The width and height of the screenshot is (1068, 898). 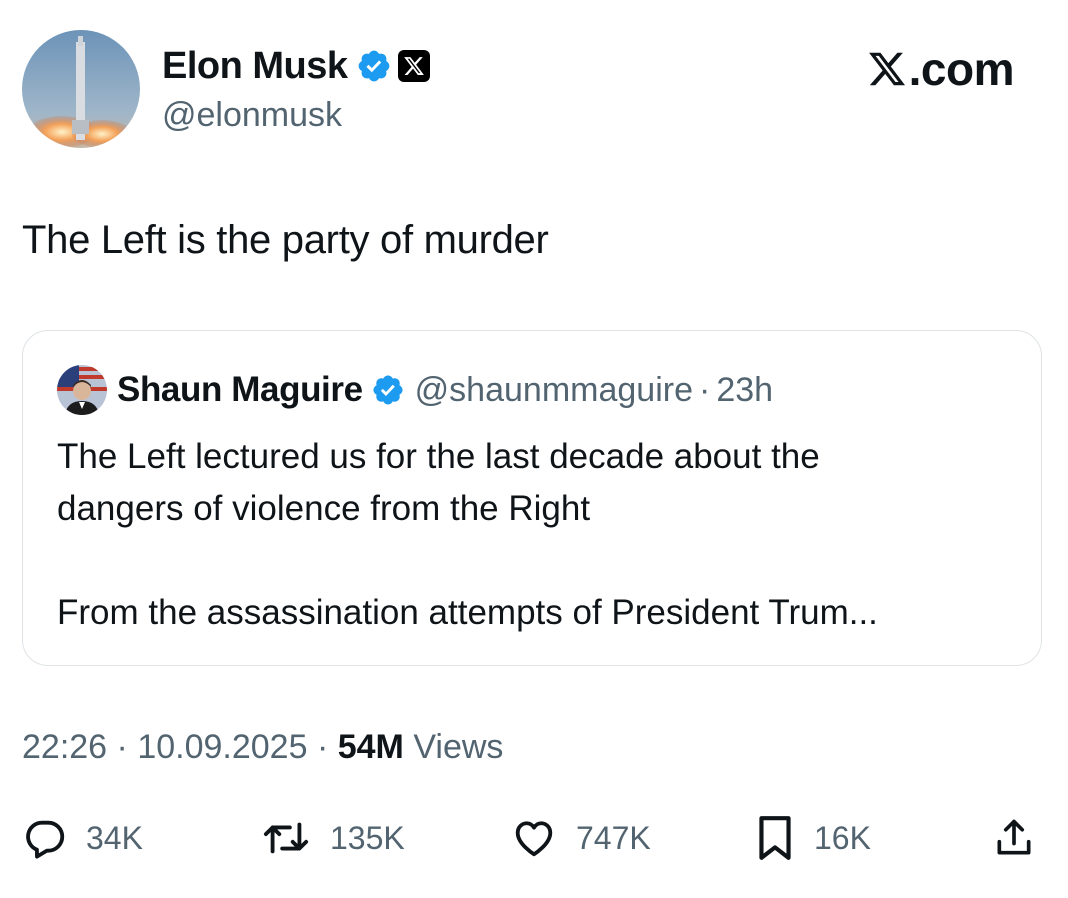 I want to click on repost-button: 135K, so click(x=332, y=838).